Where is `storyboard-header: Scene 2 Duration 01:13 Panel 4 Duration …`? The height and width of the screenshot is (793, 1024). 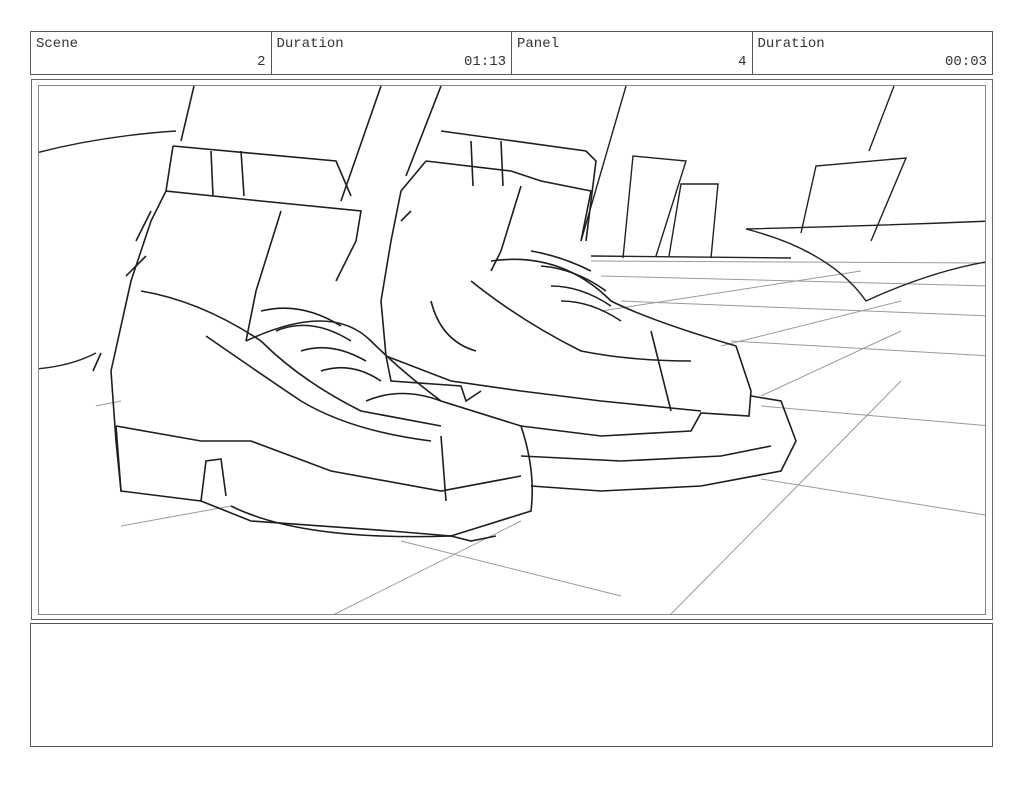 storyboard-header: Scene 2 Duration 01:13 Panel 4 Duration … is located at coordinates (511, 53).